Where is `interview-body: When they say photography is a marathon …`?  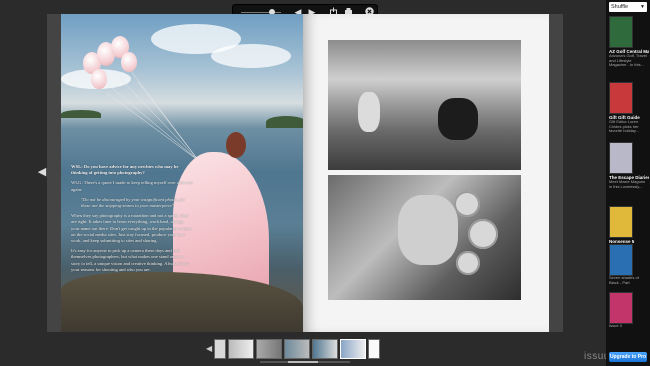 interview-body: When they say photography is a marathon … is located at coordinates (131, 228).